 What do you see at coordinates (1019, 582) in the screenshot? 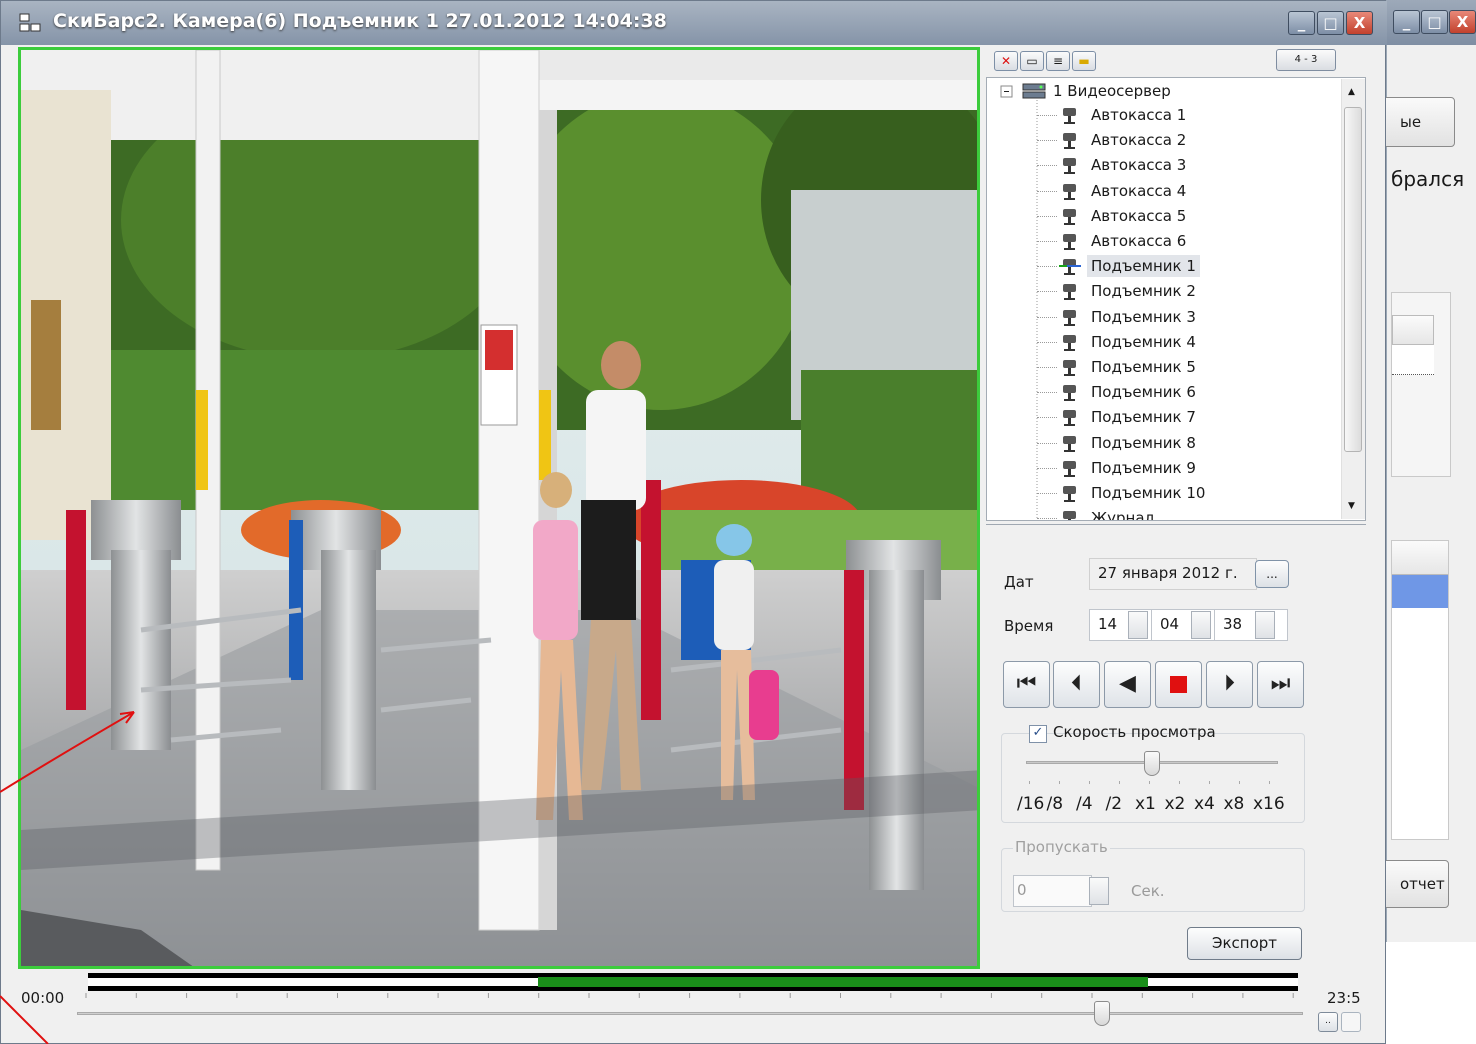
I see `date-label: Дат` at bounding box center [1019, 582].